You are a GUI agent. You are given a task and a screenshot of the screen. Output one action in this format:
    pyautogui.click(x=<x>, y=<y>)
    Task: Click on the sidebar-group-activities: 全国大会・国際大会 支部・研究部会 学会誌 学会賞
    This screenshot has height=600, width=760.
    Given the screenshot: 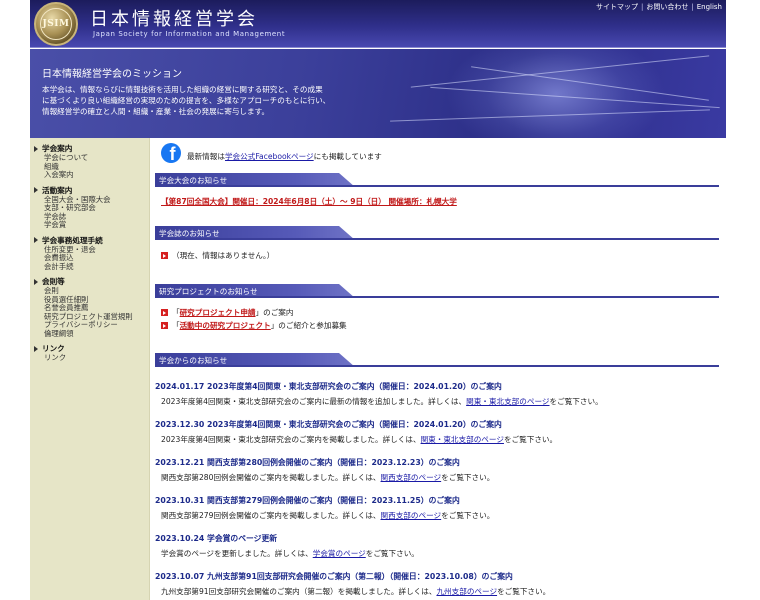 What is the action you would take?
    pyautogui.click(x=96, y=212)
    